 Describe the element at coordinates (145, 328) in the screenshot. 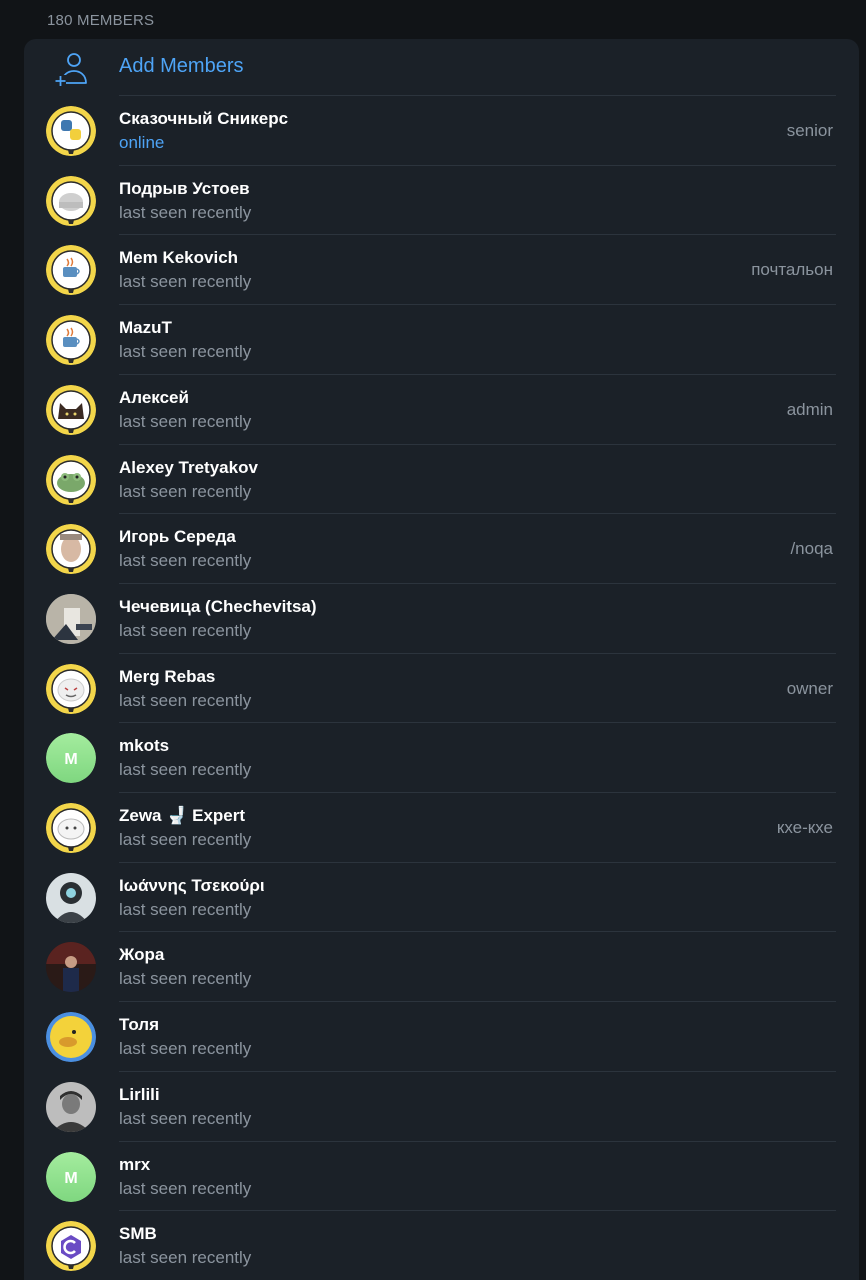

I see `member-name: MazuT` at that location.